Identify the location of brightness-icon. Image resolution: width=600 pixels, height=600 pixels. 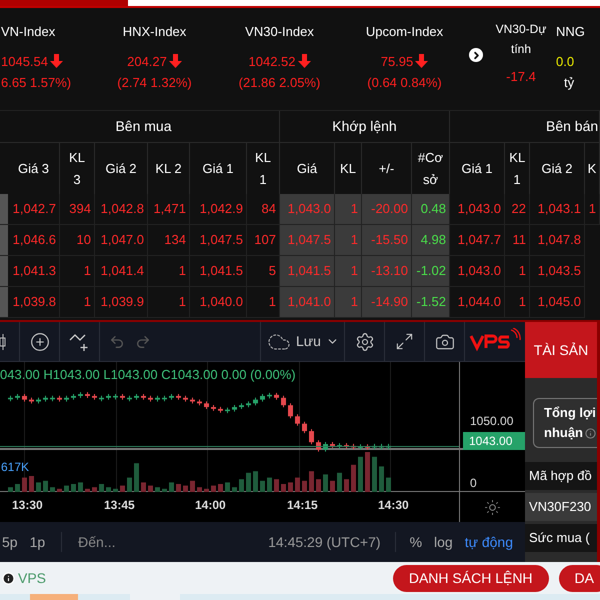
(492, 507).